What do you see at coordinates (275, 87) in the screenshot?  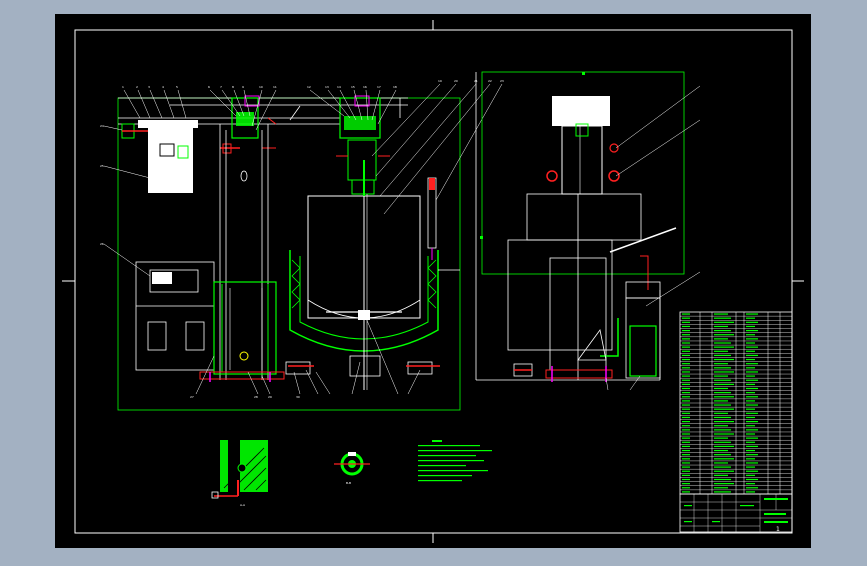 I see `svg-text: 11` at bounding box center [275, 87].